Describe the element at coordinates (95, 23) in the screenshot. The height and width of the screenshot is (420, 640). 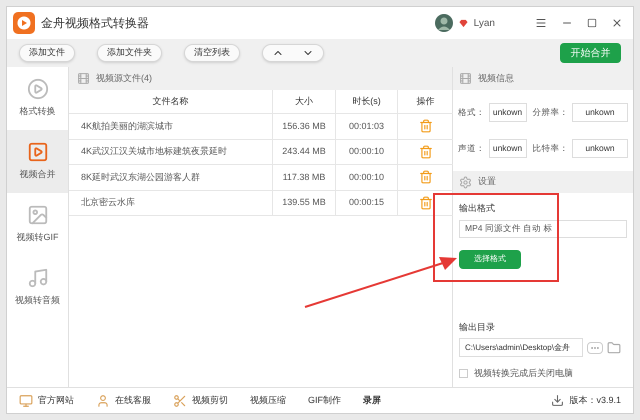
I see `window-title: 金舟视频格式转换器` at that location.